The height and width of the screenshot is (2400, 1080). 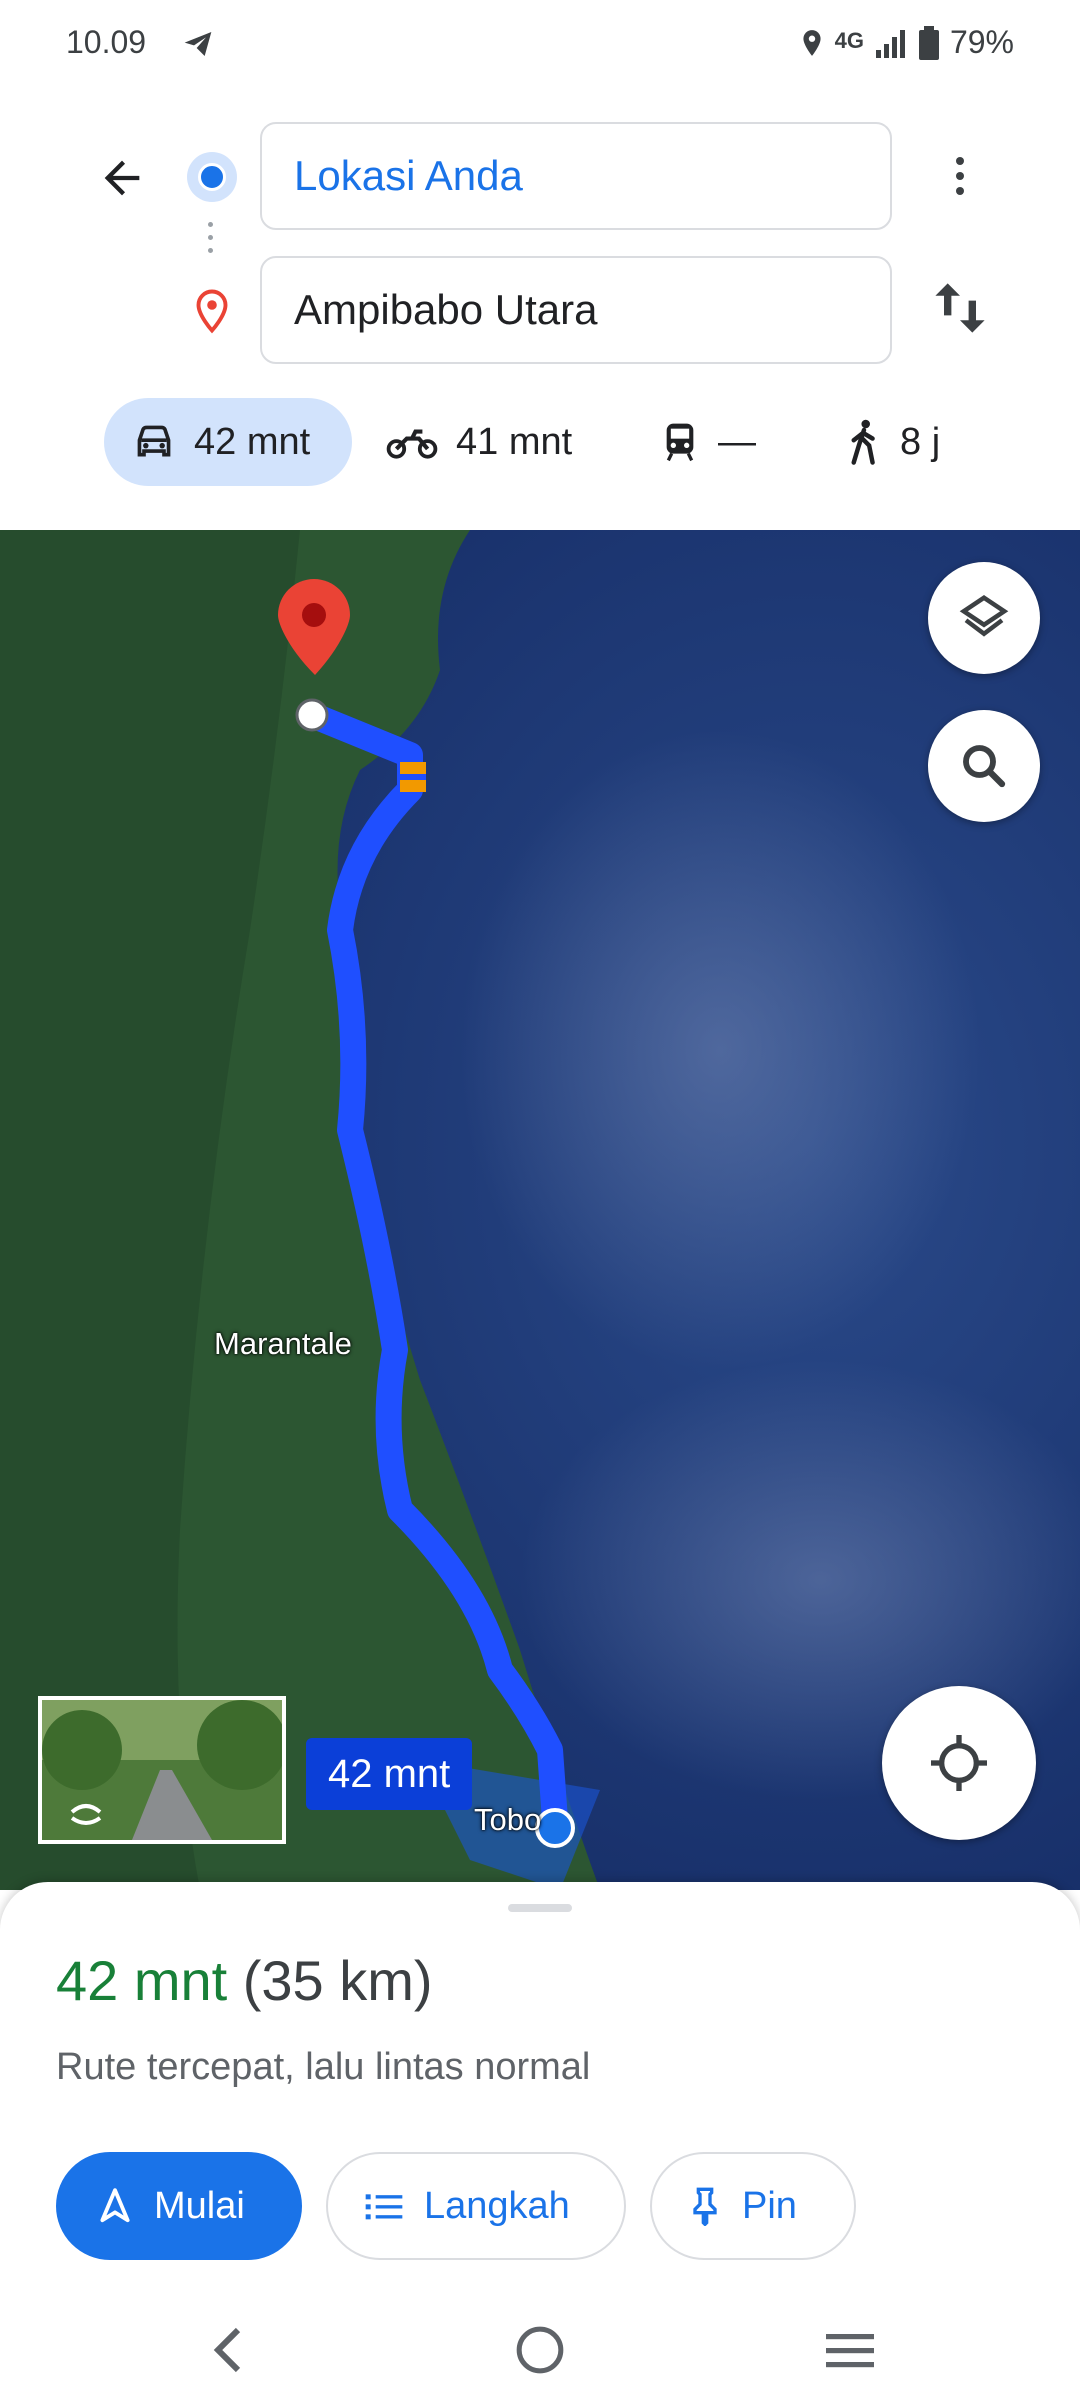 I want to click on back-button, so click(x=122, y=178).